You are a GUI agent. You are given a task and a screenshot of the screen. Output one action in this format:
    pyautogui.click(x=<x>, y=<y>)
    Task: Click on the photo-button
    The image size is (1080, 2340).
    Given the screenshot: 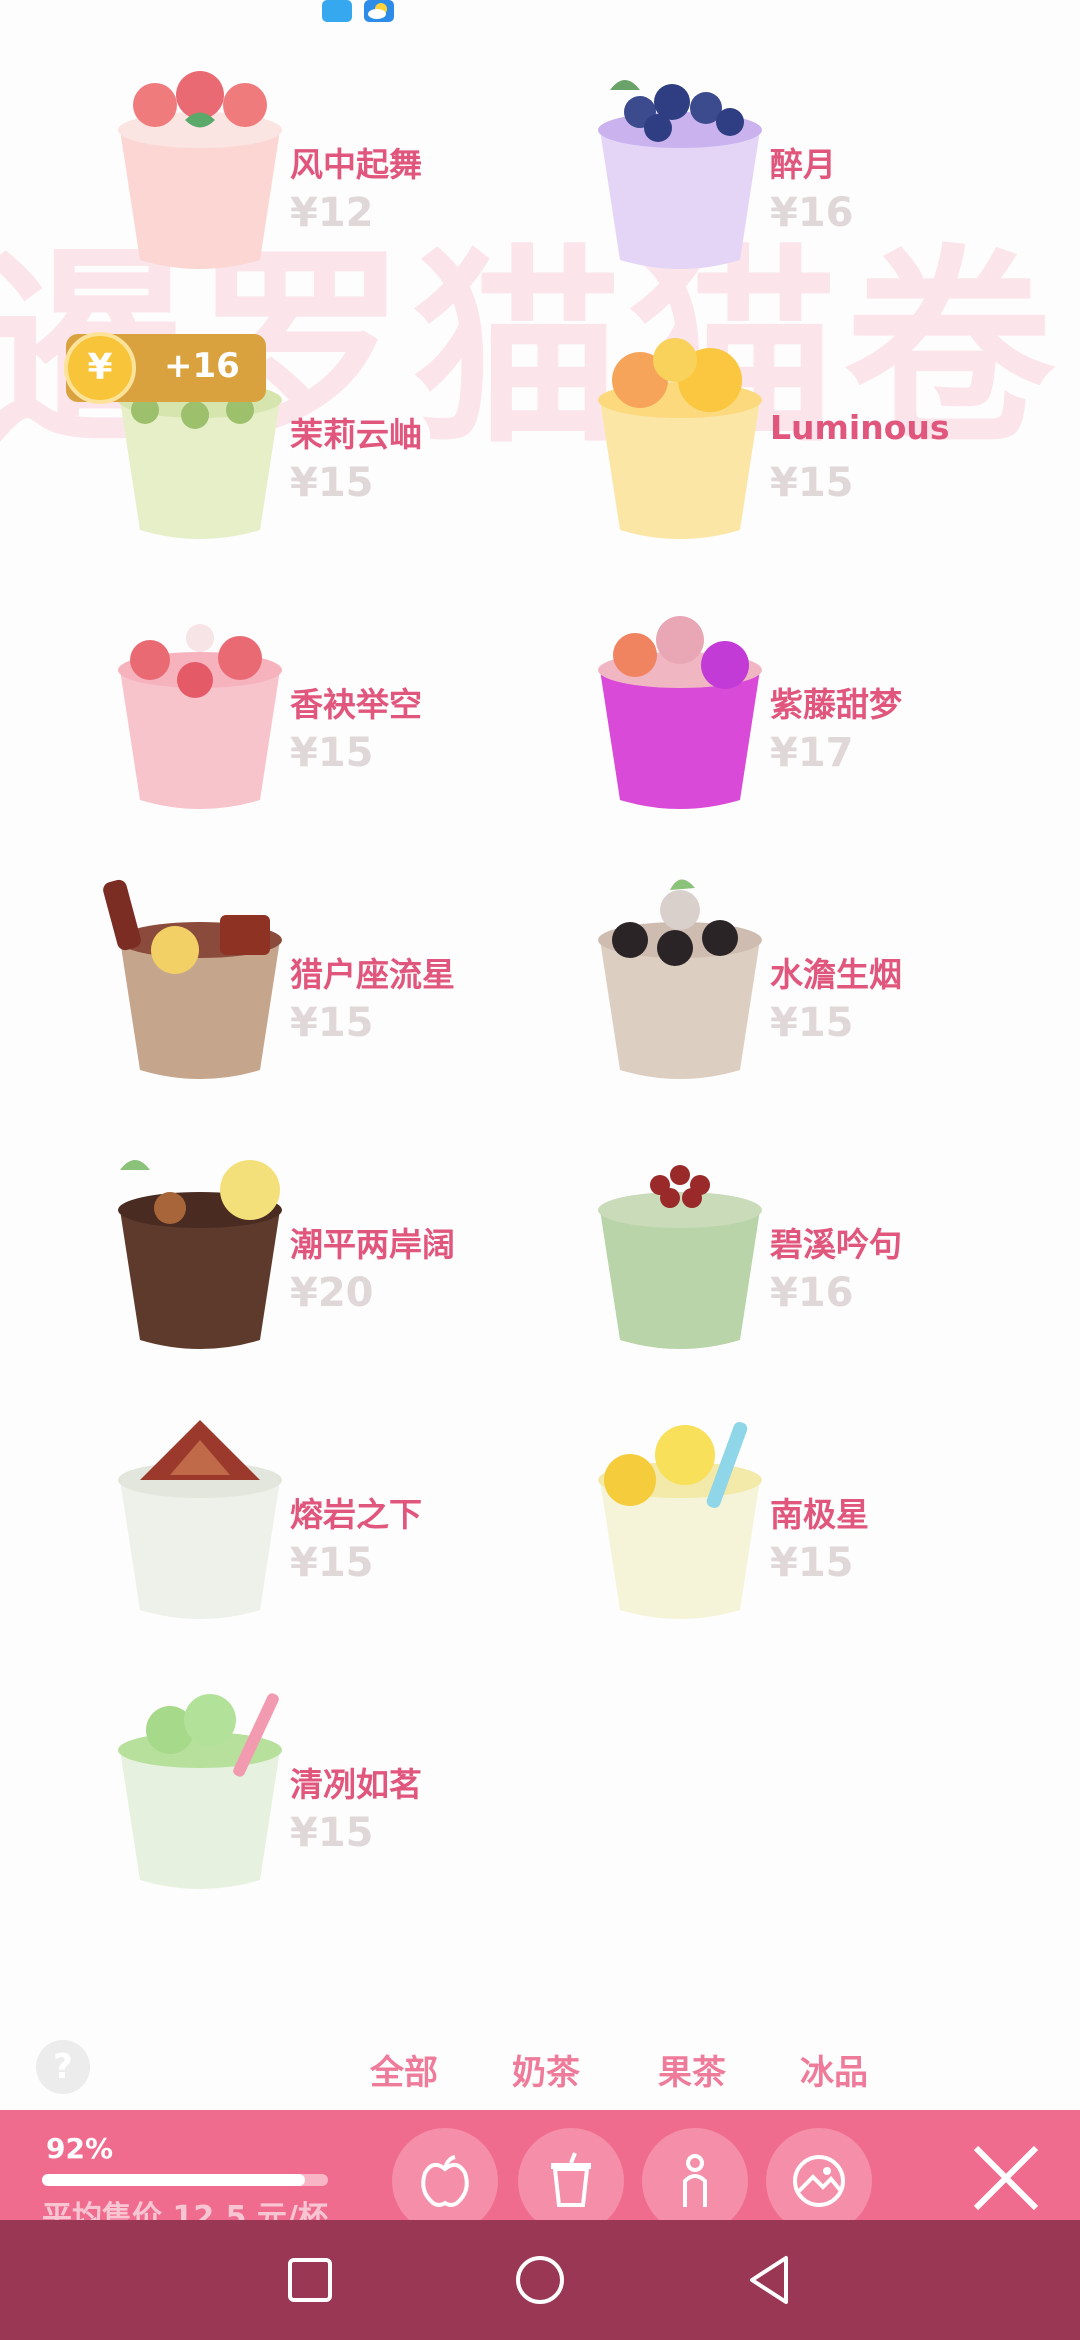 What is the action you would take?
    pyautogui.click(x=819, y=2181)
    